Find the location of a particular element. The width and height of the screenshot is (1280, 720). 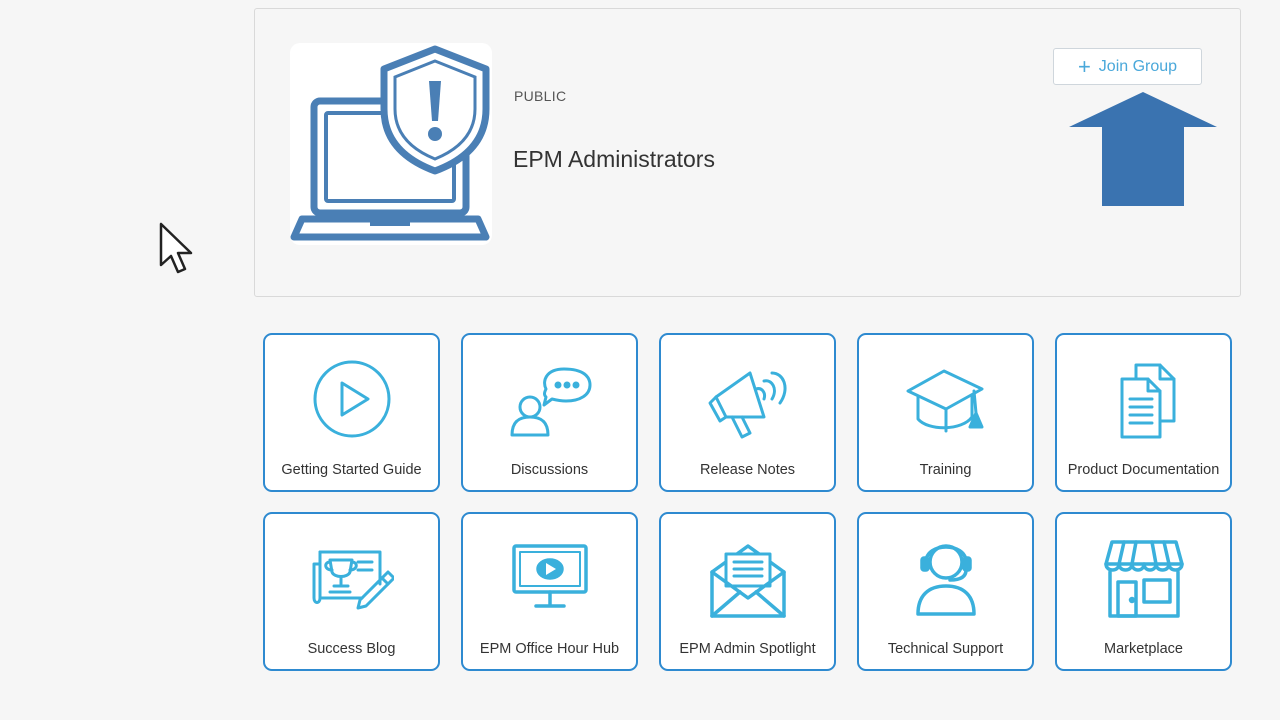

monitor-play-icon is located at coordinates (550, 580).